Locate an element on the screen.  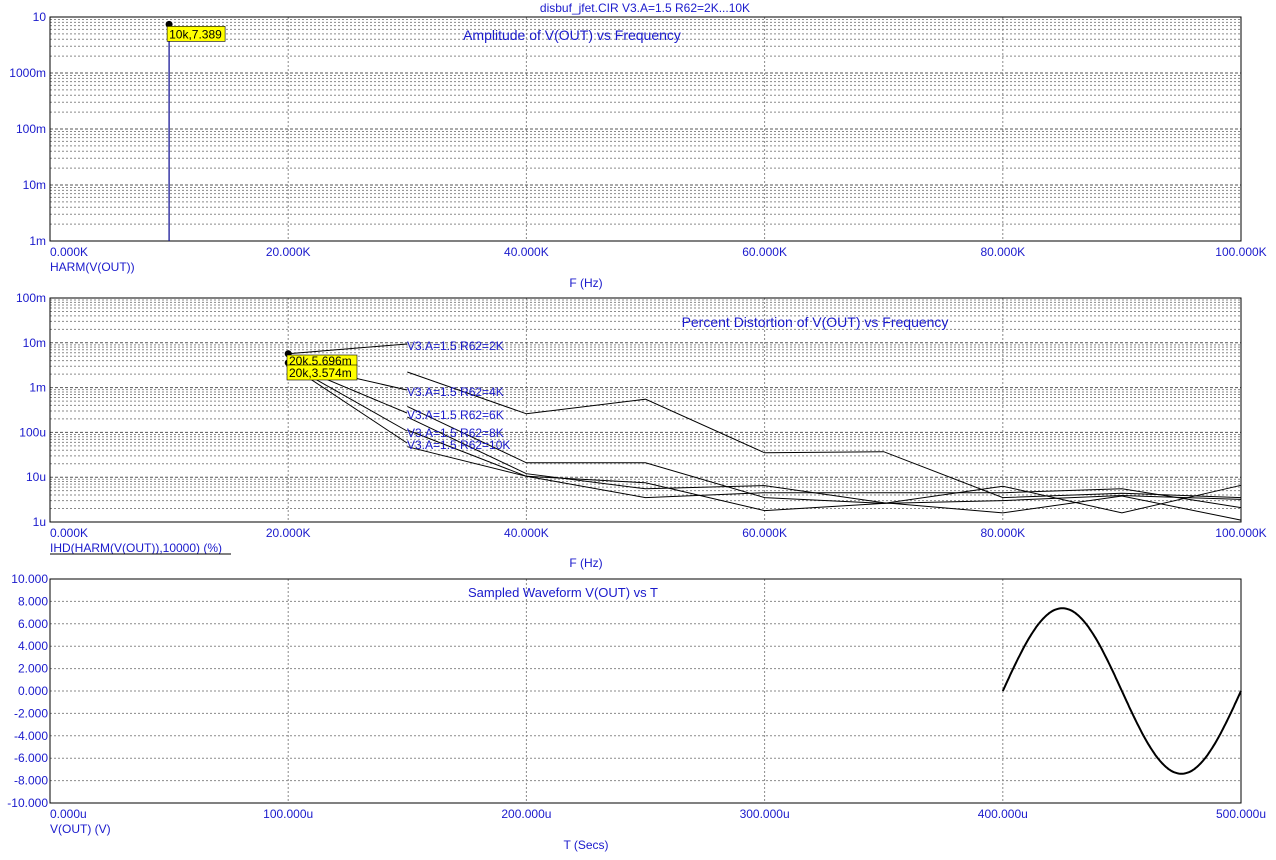
amplitude-annotations: 10k,7.389 is located at coordinates (196, 34).